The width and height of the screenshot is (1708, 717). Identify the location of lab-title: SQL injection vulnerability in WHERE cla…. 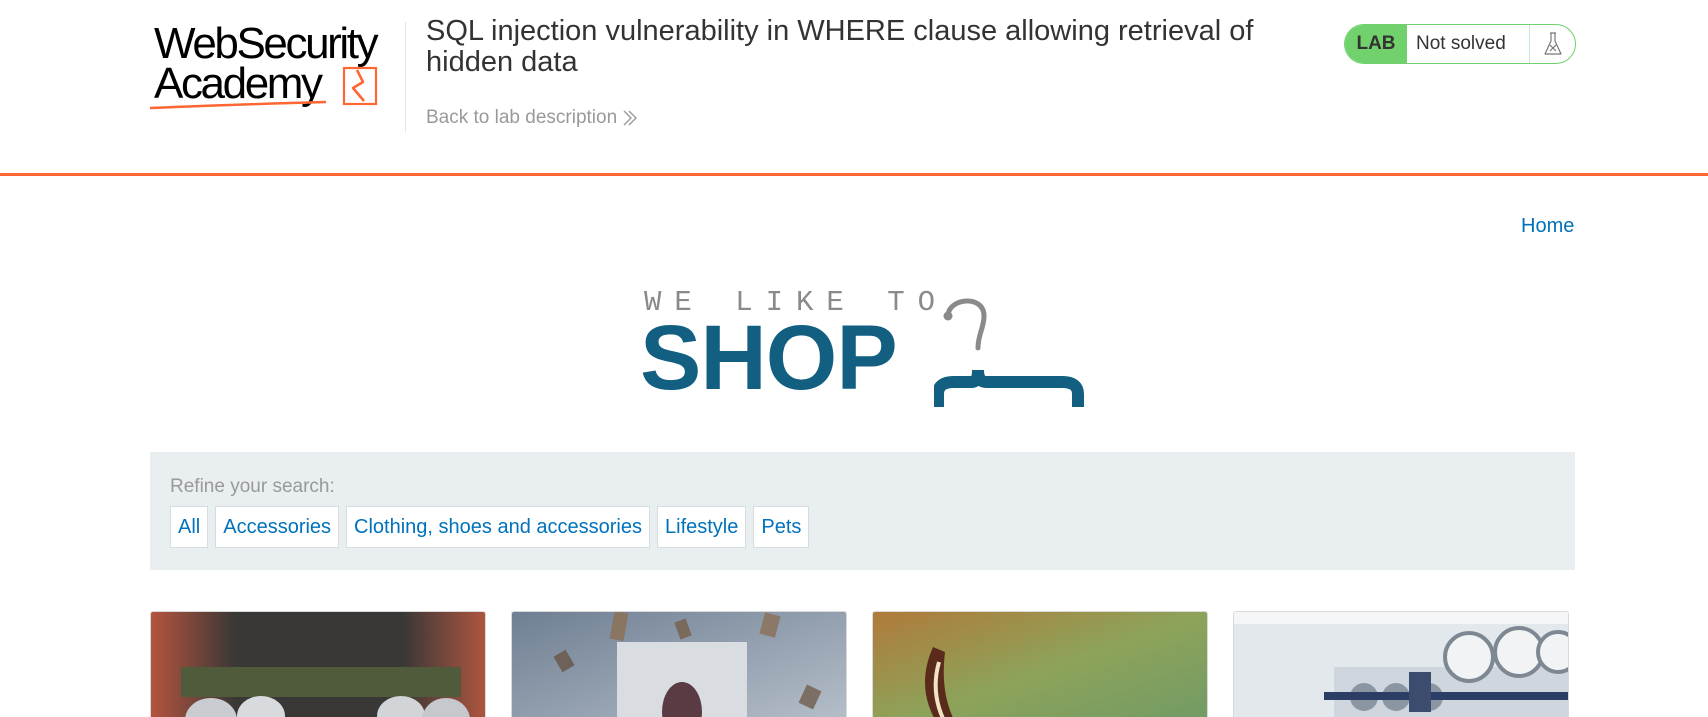
(840, 46).